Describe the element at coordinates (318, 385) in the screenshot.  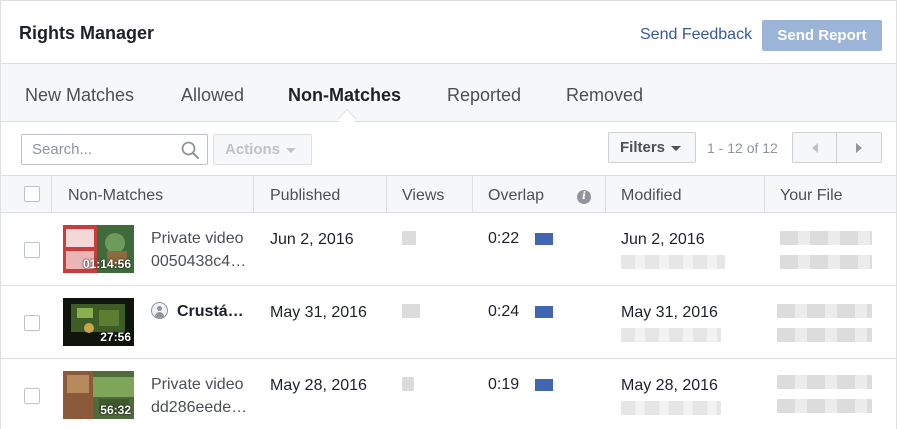
I see `published-date: May 28, 2016` at that location.